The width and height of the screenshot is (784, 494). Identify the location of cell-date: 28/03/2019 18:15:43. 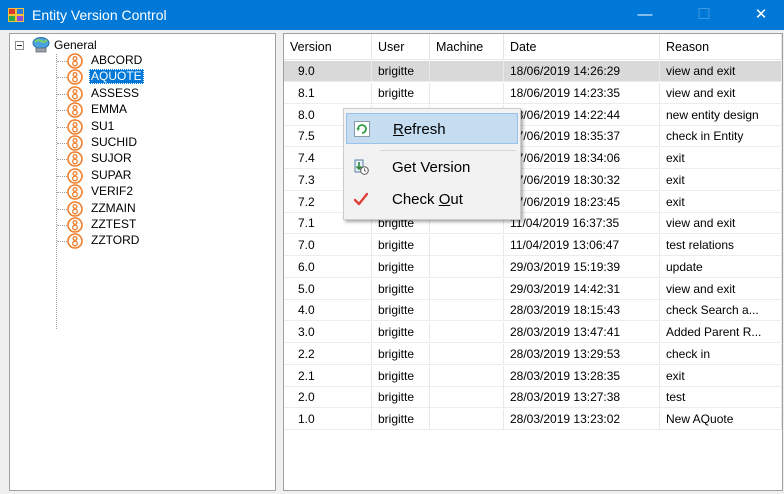
(582, 311).